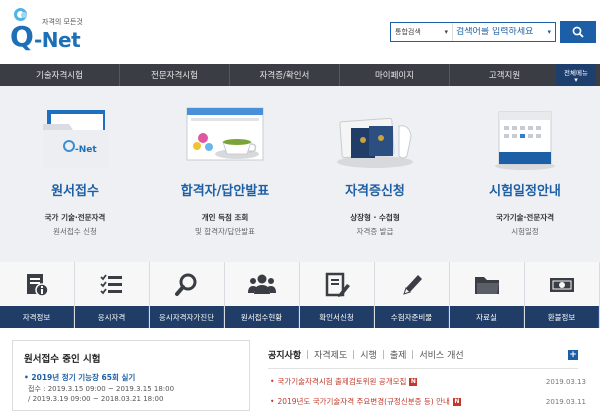  I want to click on nav-item-professional-exam: 전문자격시험, so click(175, 75).